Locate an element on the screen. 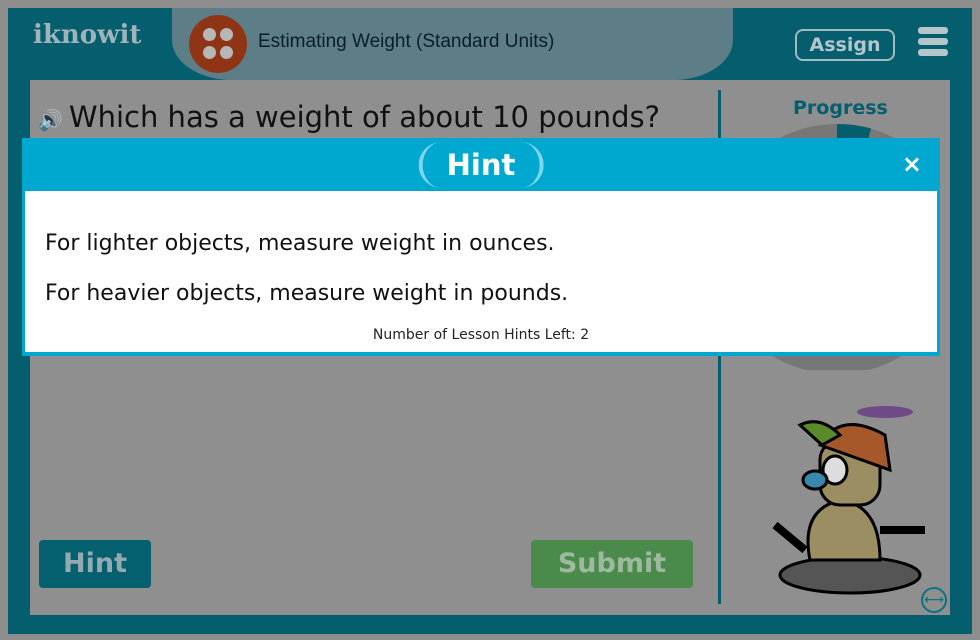  modal-title: Hint is located at coordinates (481, 165).